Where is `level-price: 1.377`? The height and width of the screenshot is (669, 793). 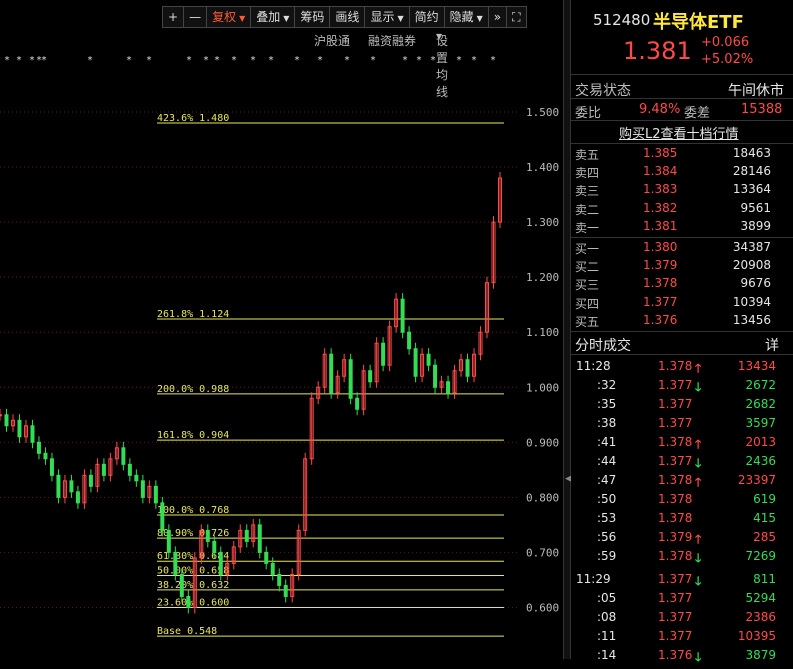
level-price: 1.377 is located at coordinates (660, 301).